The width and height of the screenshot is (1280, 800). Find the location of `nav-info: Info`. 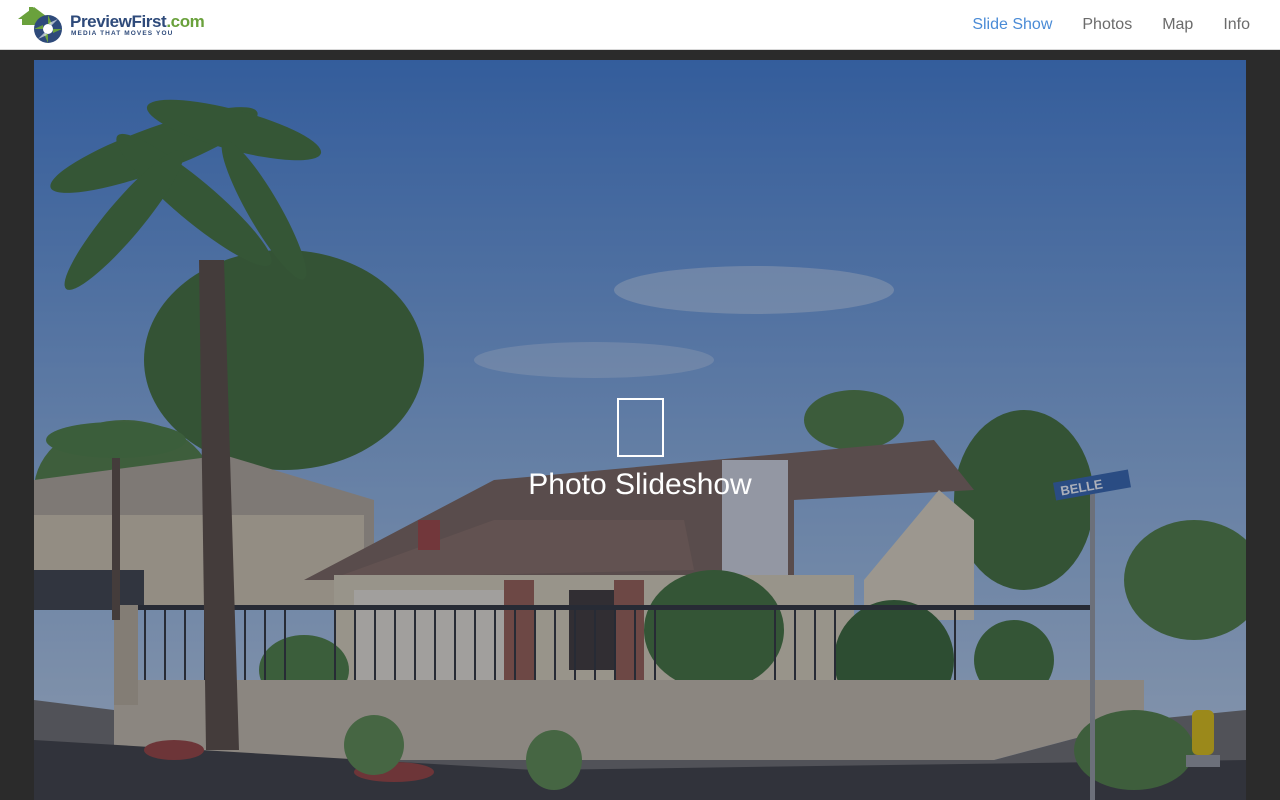

nav-info: Info is located at coordinates (1236, 25).